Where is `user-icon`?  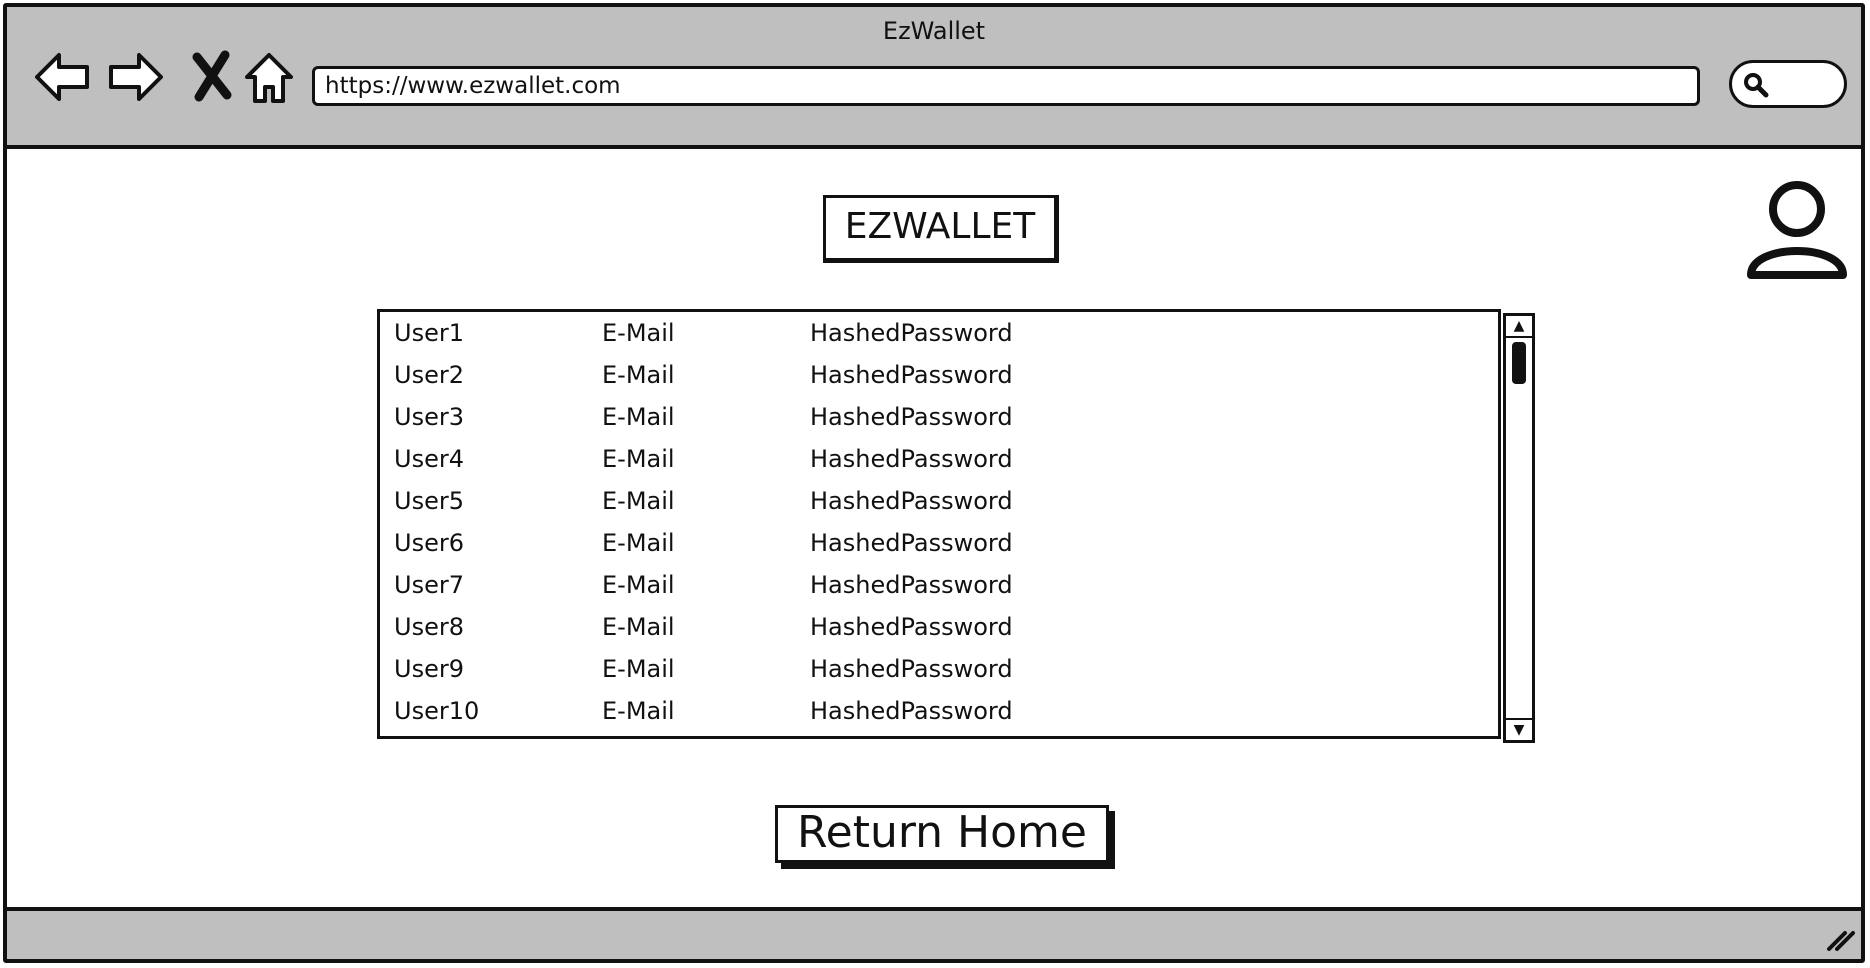
user-icon is located at coordinates (1797, 231).